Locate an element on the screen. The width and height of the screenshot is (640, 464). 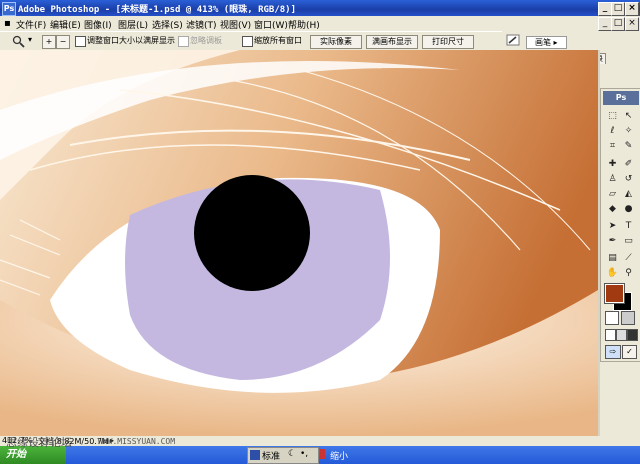
dodge-icon: ● is located at coordinates (628, 209).